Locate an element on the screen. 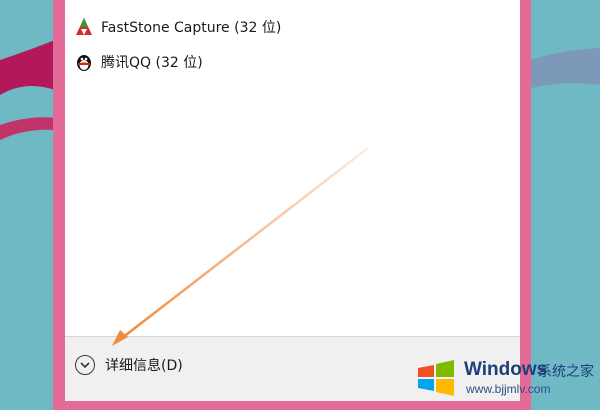 The height and width of the screenshot is (410, 600). app-label: 腾讯QQ (32 位) is located at coordinates (152, 63).